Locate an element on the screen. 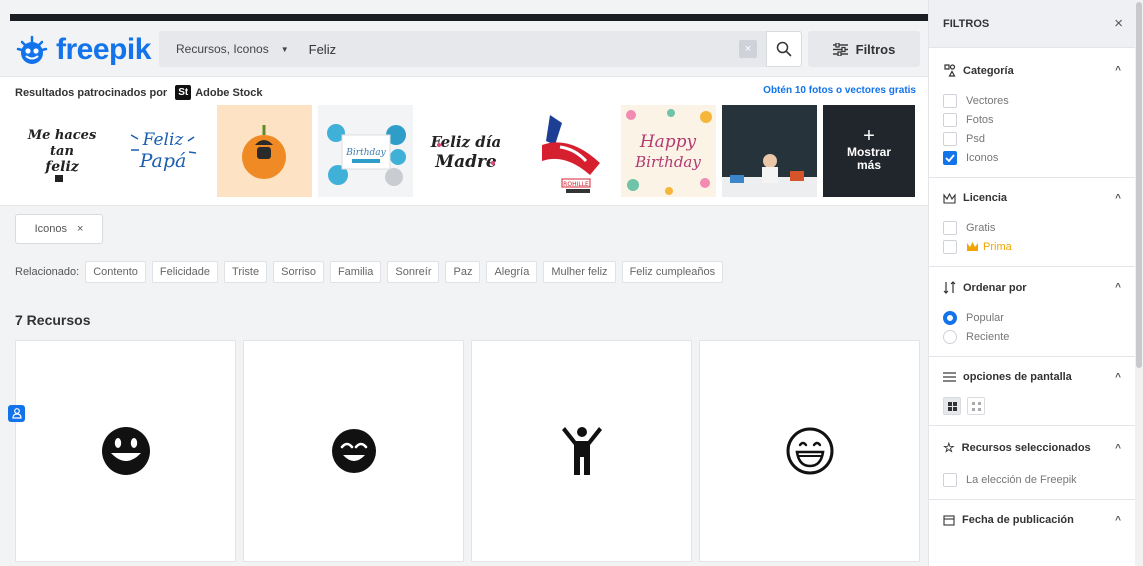 The width and height of the screenshot is (1143, 566). filters-panel-header: FILTROS × is located at coordinates (1032, 24).